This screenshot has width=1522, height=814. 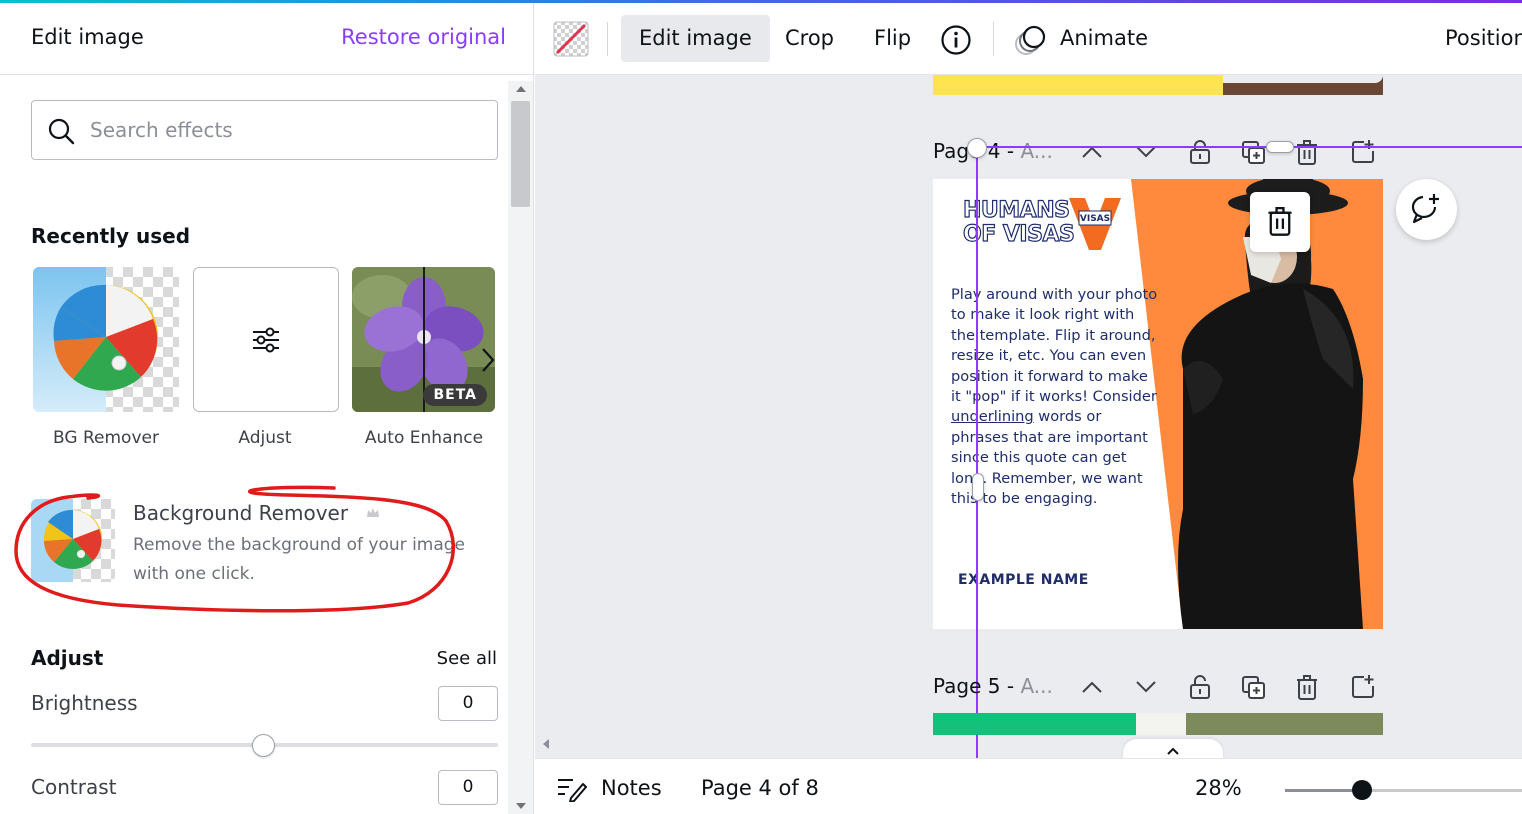 What do you see at coordinates (809, 38) in the screenshot?
I see `crop-button: Crop` at bounding box center [809, 38].